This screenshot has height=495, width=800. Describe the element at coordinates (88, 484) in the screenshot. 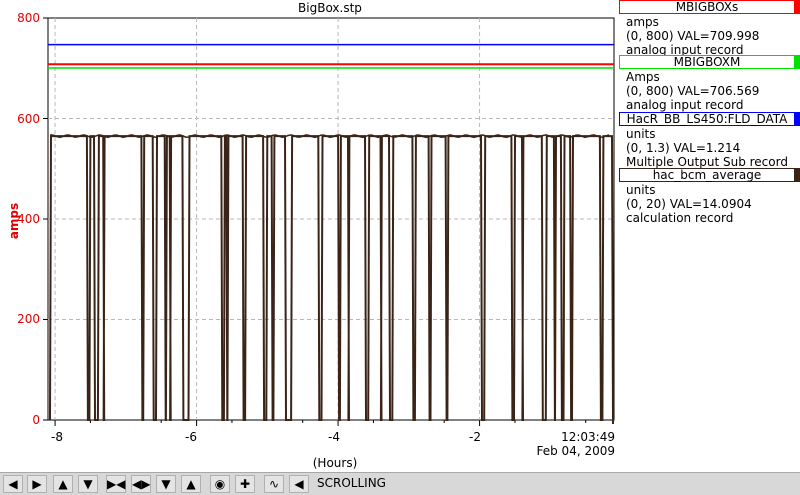

I see `arrow-down-icon: ▼` at that location.